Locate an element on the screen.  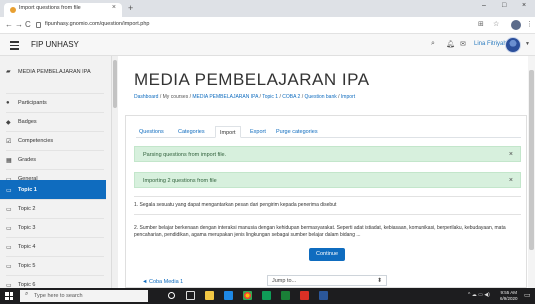
drawer-item-course: ▰ MEDIA PEMBELAJARAN IPA is located at coordinates (55, 80).